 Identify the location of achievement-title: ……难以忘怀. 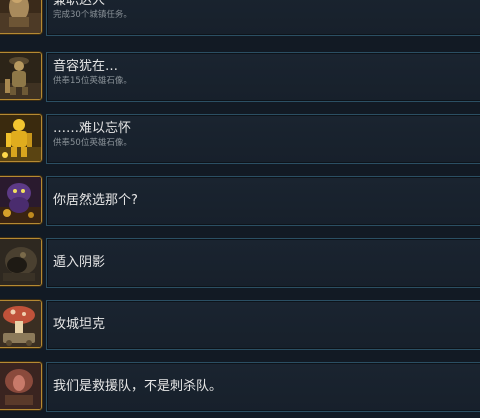
(92, 128).